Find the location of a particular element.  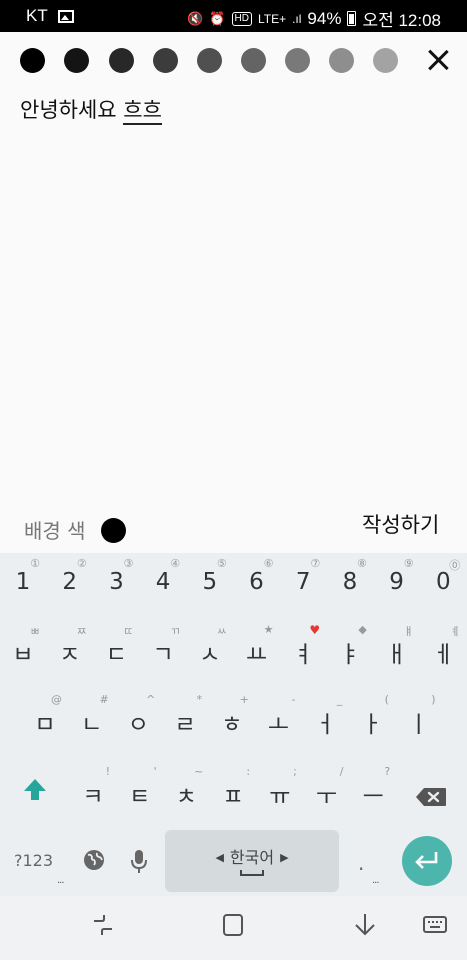

keyboard-key: :ㅍ is located at coordinates (233, 791).